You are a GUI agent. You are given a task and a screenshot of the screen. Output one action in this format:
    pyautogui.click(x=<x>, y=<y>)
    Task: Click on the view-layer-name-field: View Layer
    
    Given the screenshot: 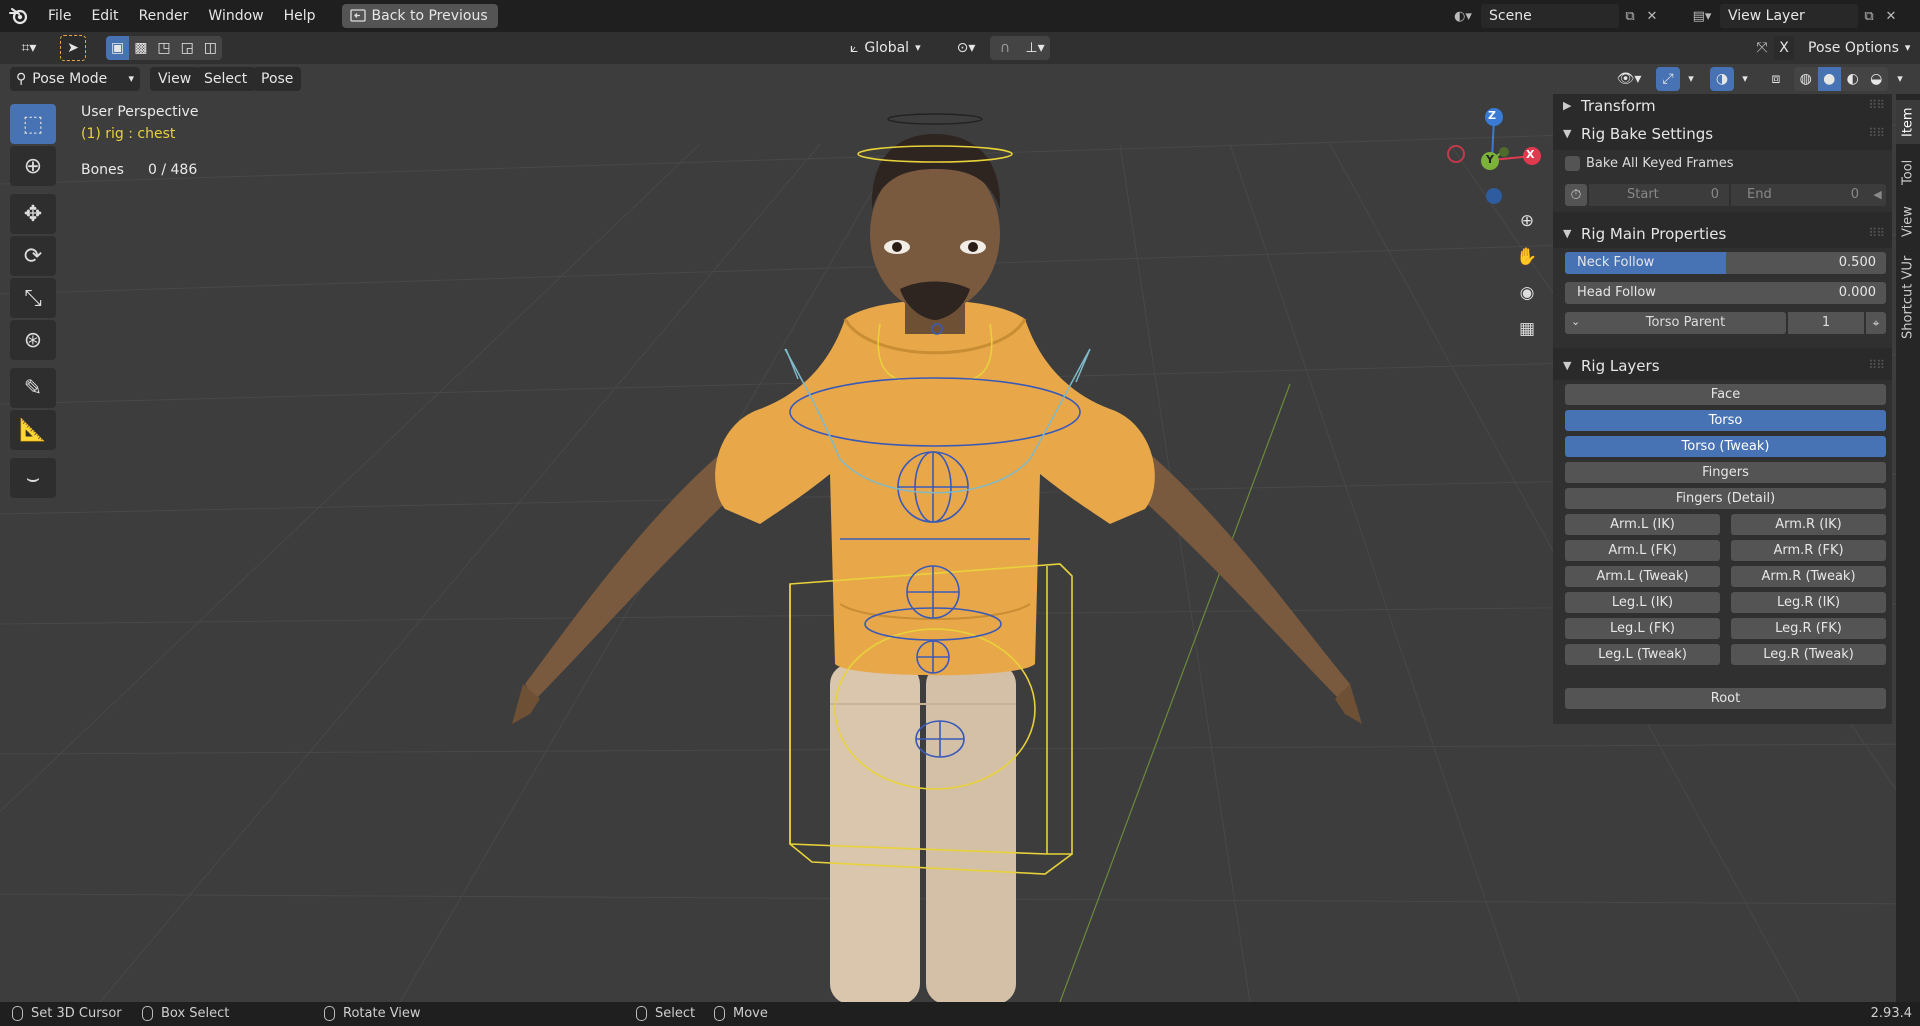 What is the action you would take?
    pyautogui.click(x=1789, y=16)
    